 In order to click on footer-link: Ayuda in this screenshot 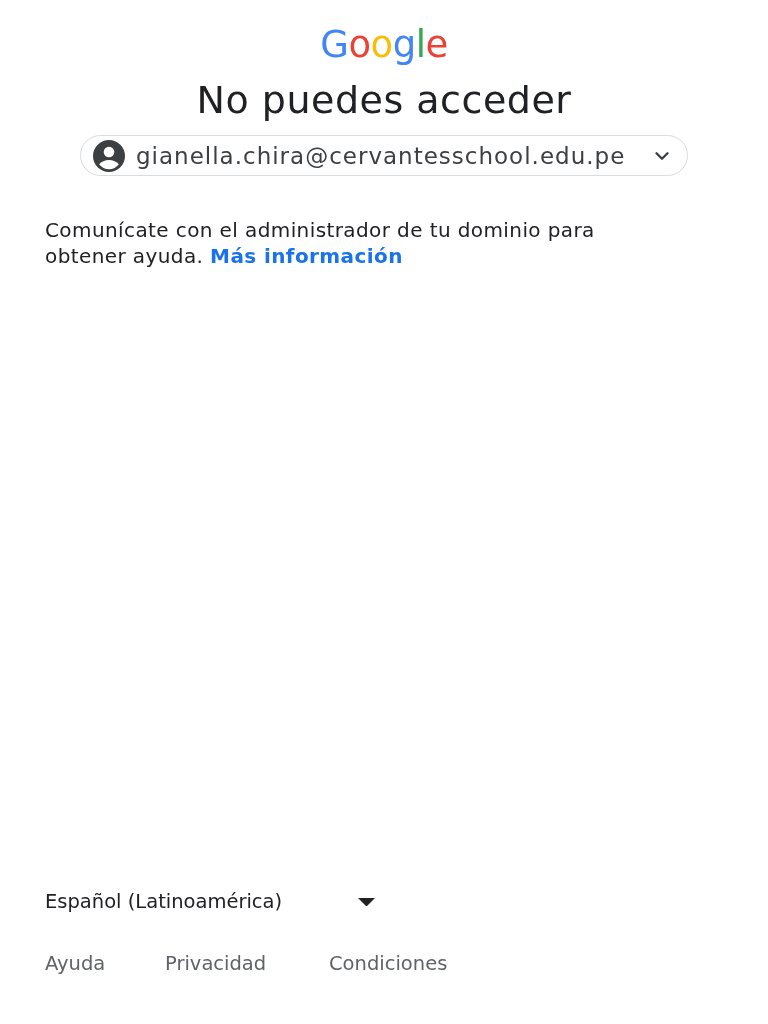, I will do `click(105, 964)`.